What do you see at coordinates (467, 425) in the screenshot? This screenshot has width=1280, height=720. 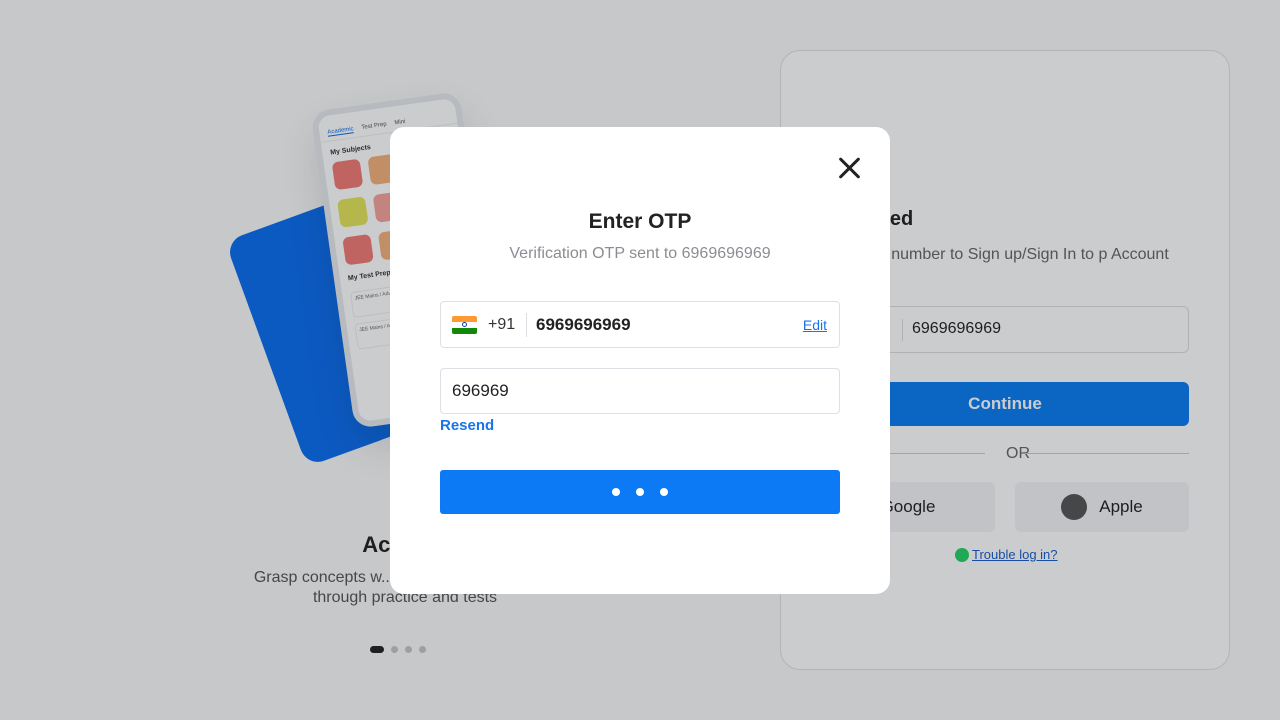 I see `resend-otp-link: Resend` at bounding box center [467, 425].